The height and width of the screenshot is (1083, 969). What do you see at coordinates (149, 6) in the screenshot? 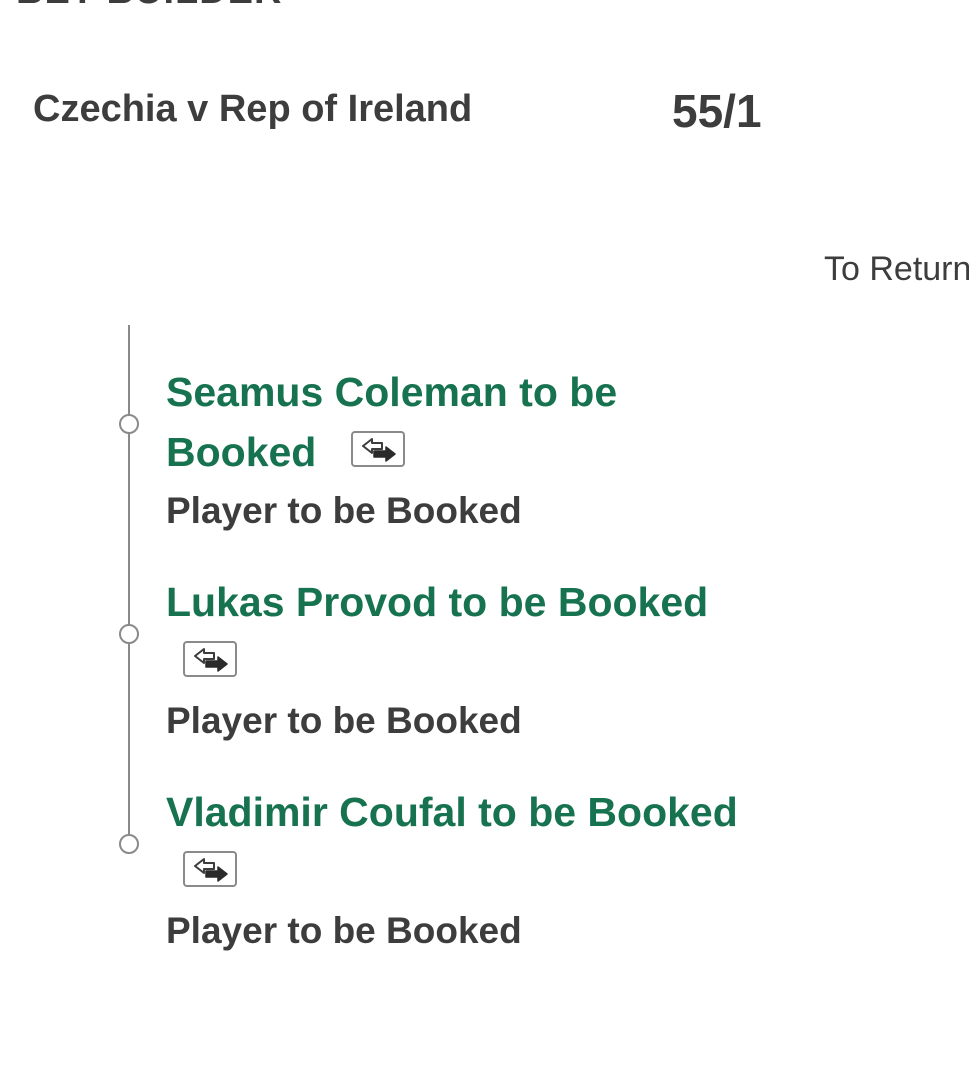
I see `bet-builder-heading: BET BUILDER` at bounding box center [149, 6].